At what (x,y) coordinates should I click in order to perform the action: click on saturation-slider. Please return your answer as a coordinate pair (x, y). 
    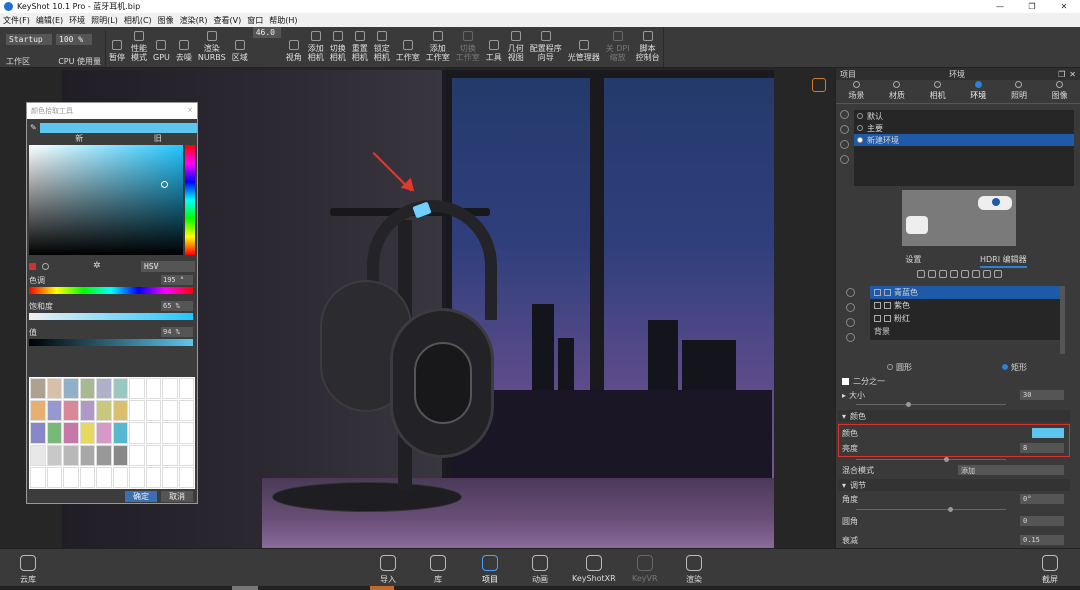
    Looking at the image, I should click on (111, 316).